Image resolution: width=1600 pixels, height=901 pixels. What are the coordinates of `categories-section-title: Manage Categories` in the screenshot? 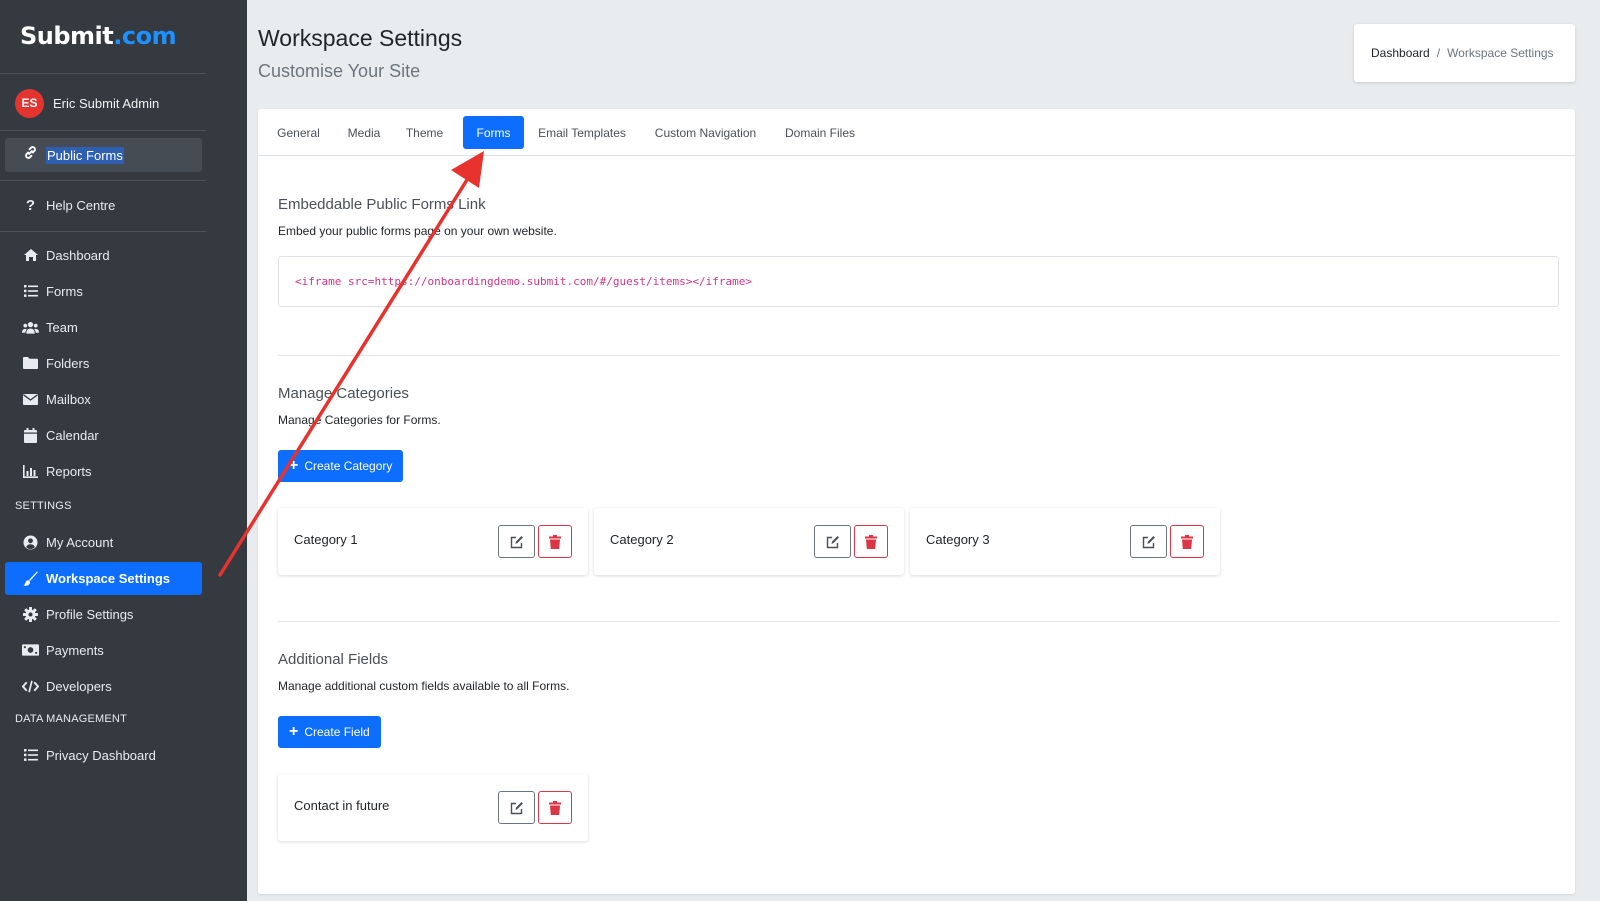 It's located at (343, 393).